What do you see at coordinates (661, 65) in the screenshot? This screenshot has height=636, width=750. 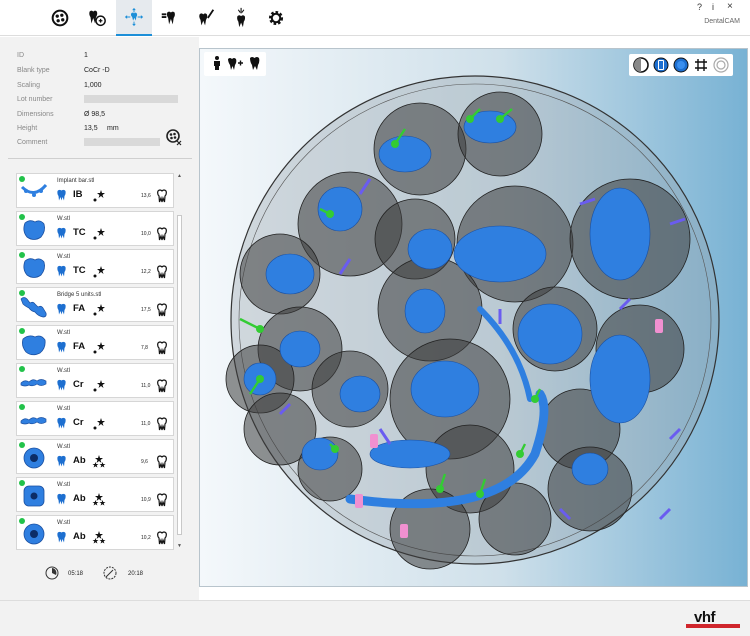 I see `transparency-icon` at bounding box center [661, 65].